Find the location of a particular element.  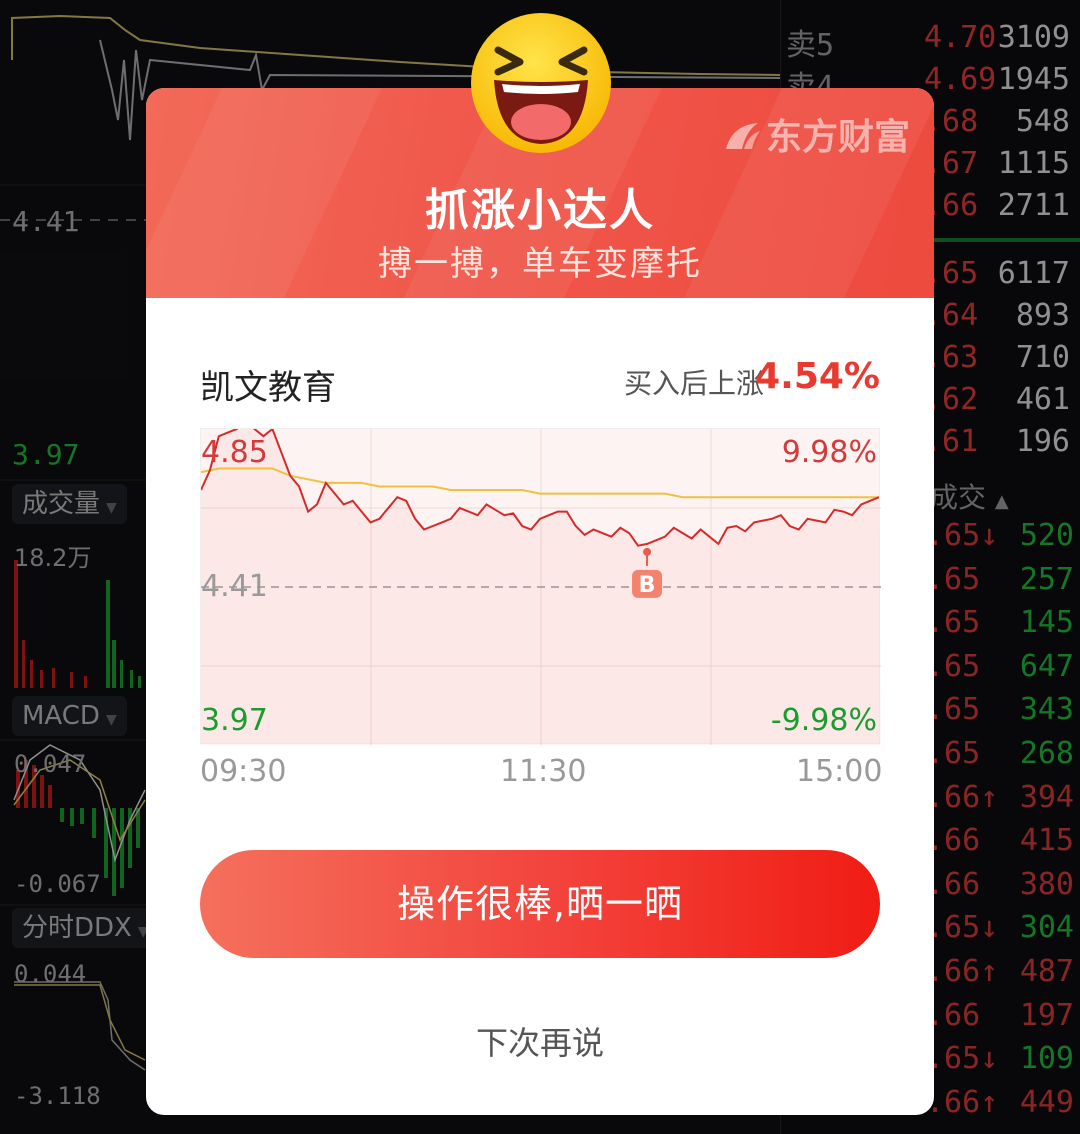

time-label-open: 09:30 is located at coordinates (243, 771).